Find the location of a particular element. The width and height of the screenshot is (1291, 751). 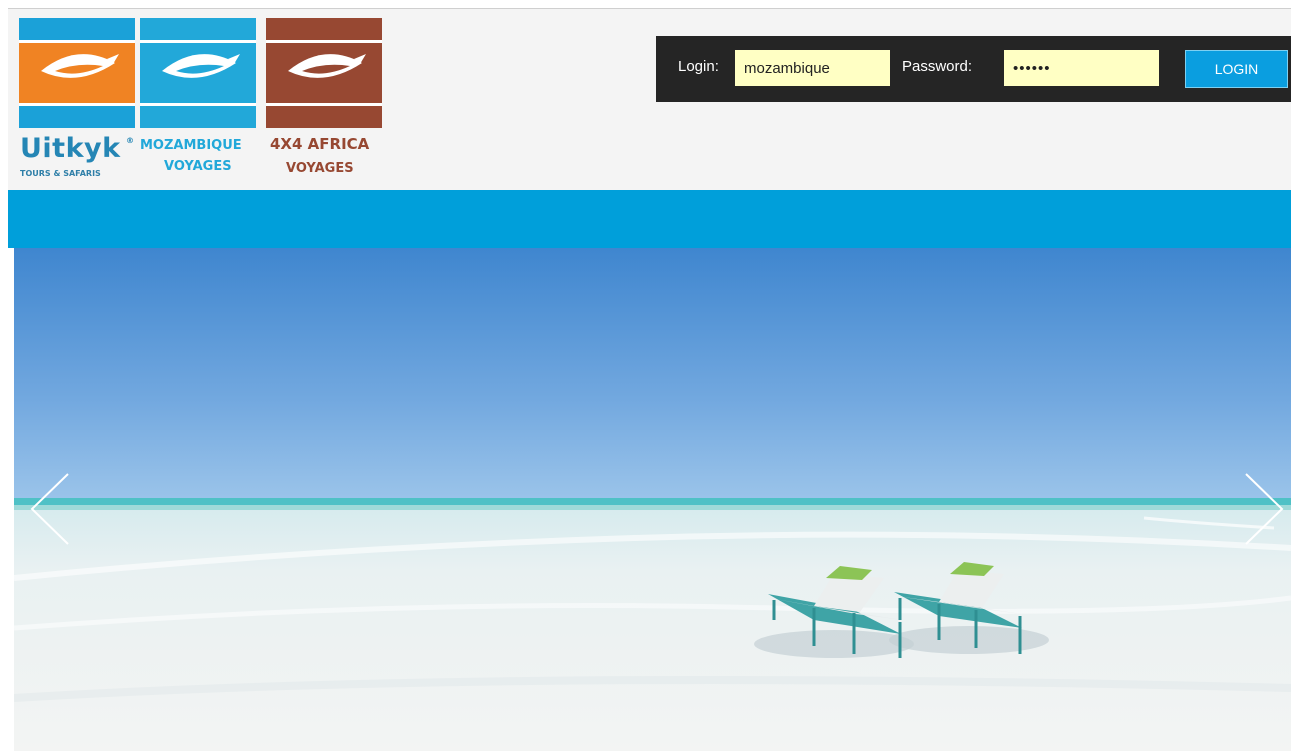

mozambique-brand-line2: VOYAGES is located at coordinates (198, 166).